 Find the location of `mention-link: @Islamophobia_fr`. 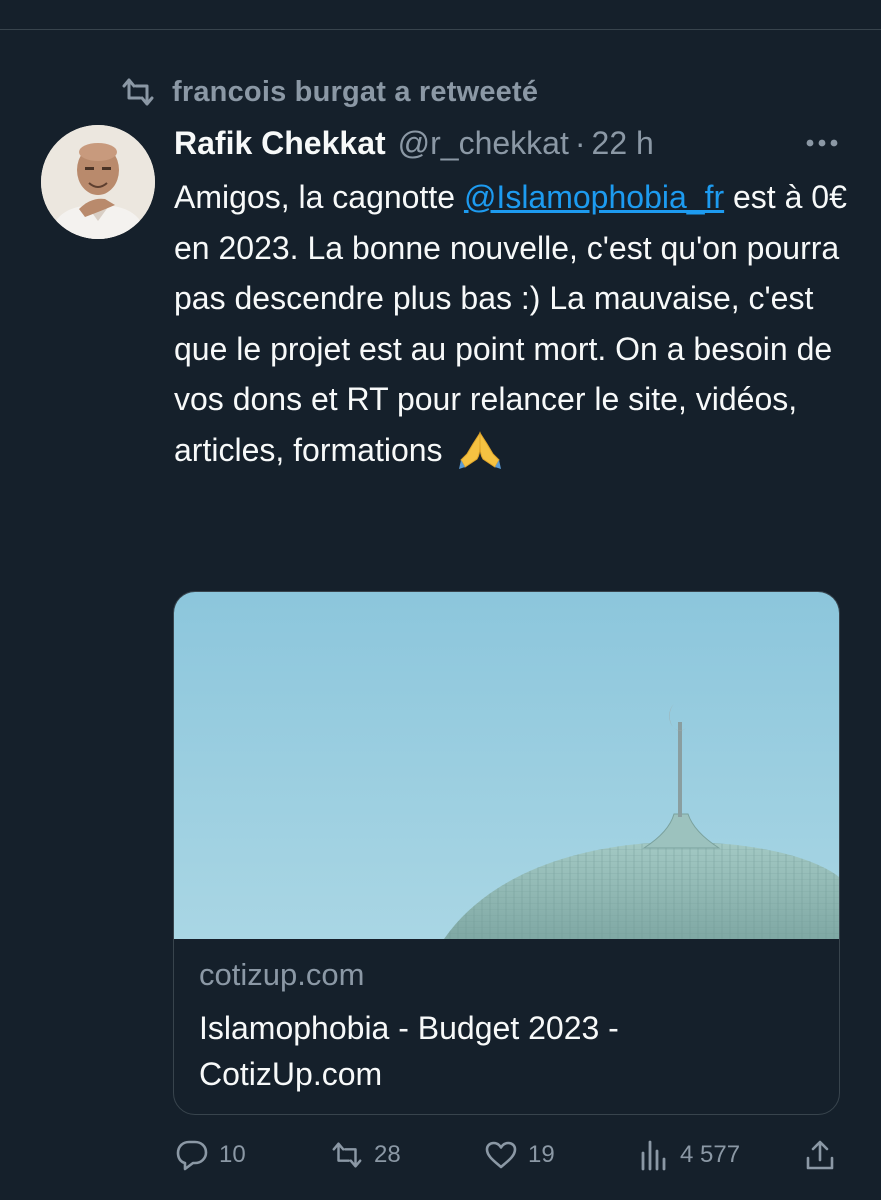

mention-link: @Islamophobia_fr is located at coordinates (594, 197).